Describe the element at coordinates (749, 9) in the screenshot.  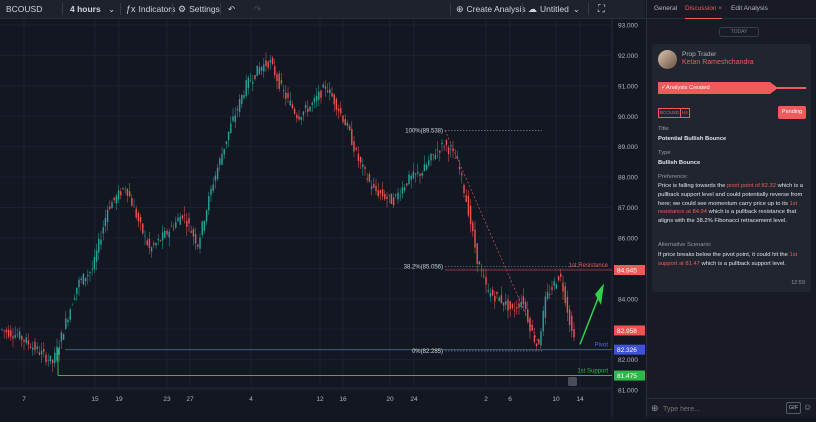
I see `tab-edit-analysis: Edit Analysis` at that location.